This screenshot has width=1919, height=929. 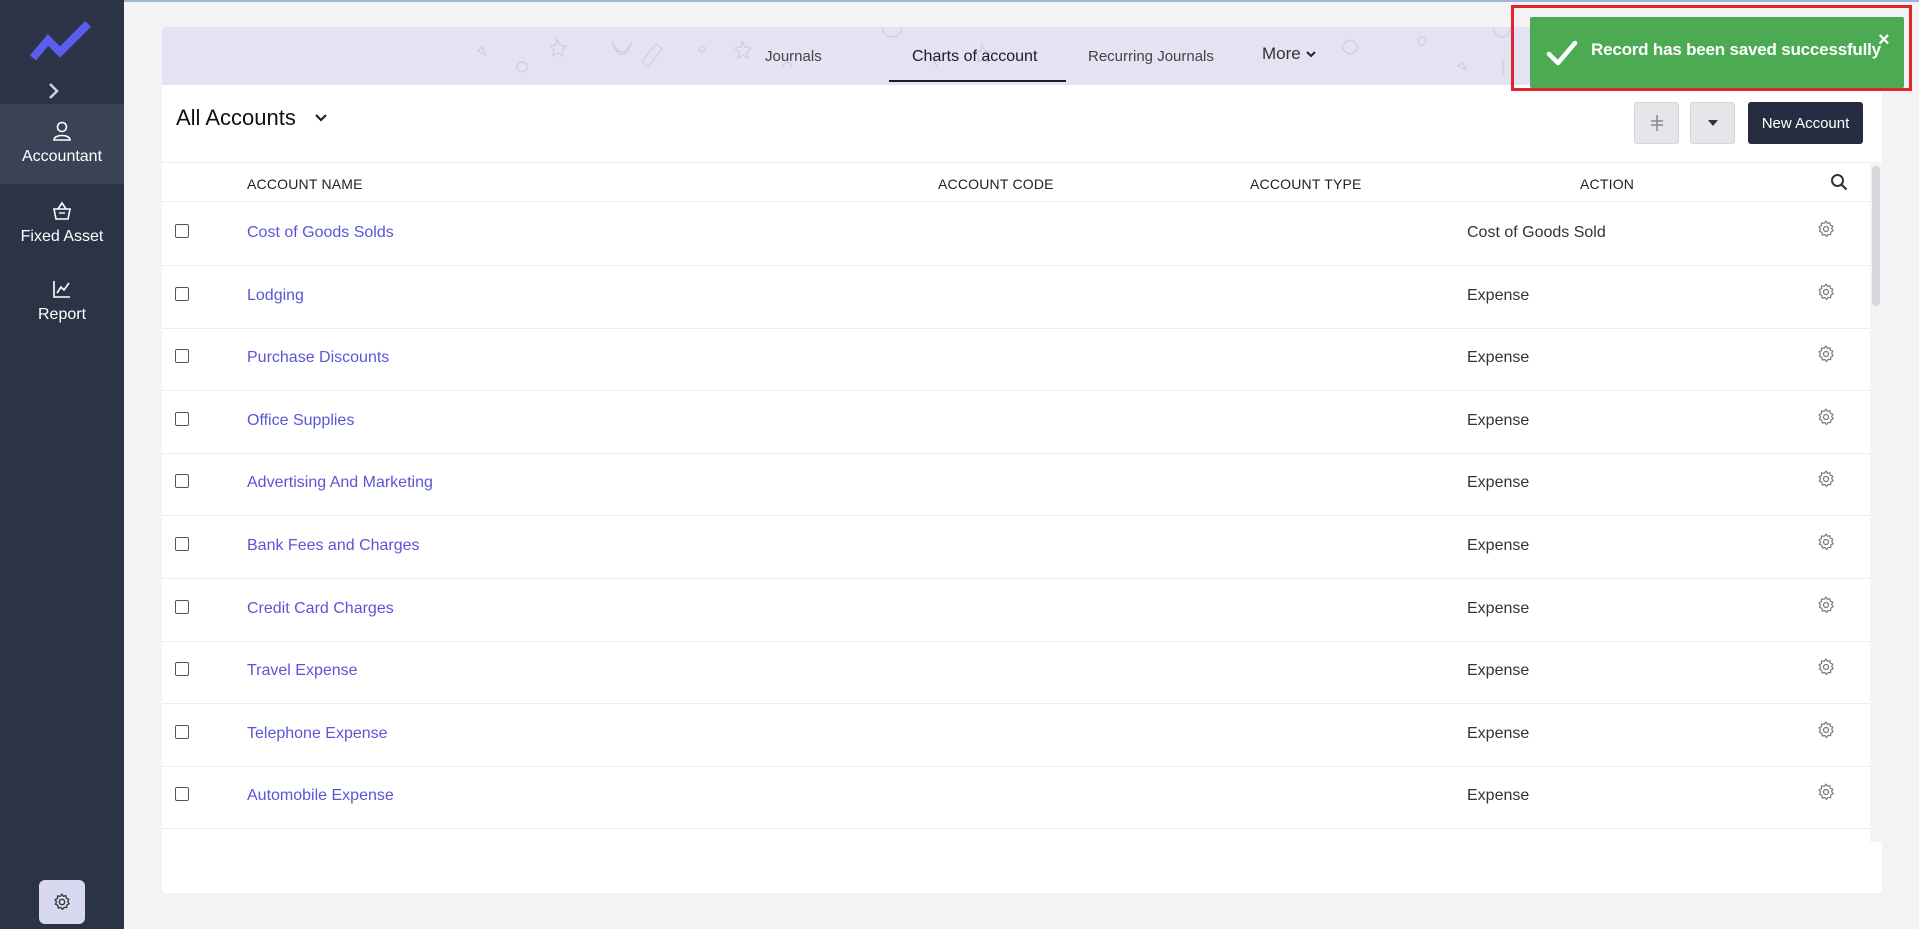 I want to click on tab-more-label: More, so click(x=1281, y=53).